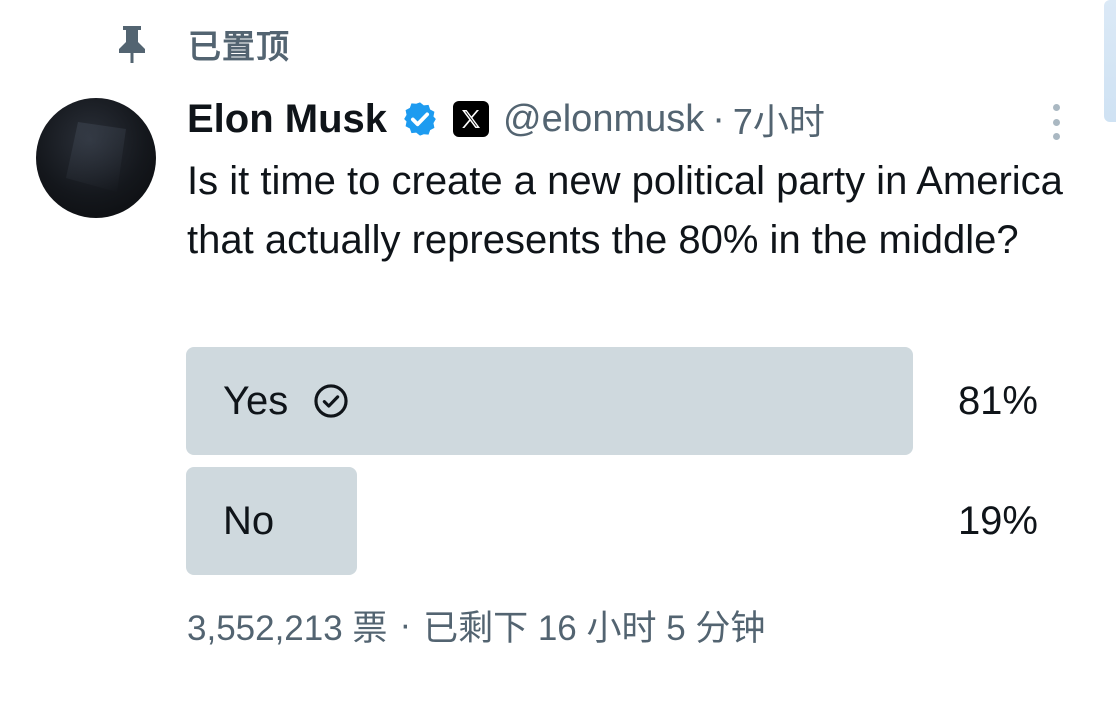  I want to click on poll-percentage: 19%, so click(997, 520).